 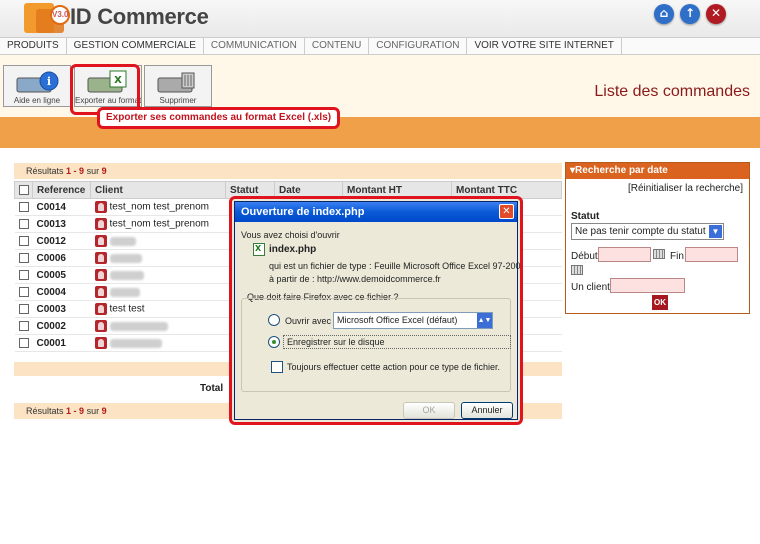 I want to click on dialog-intro: Vous avez choisi d'ouvrir, so click(x=290, y=235).